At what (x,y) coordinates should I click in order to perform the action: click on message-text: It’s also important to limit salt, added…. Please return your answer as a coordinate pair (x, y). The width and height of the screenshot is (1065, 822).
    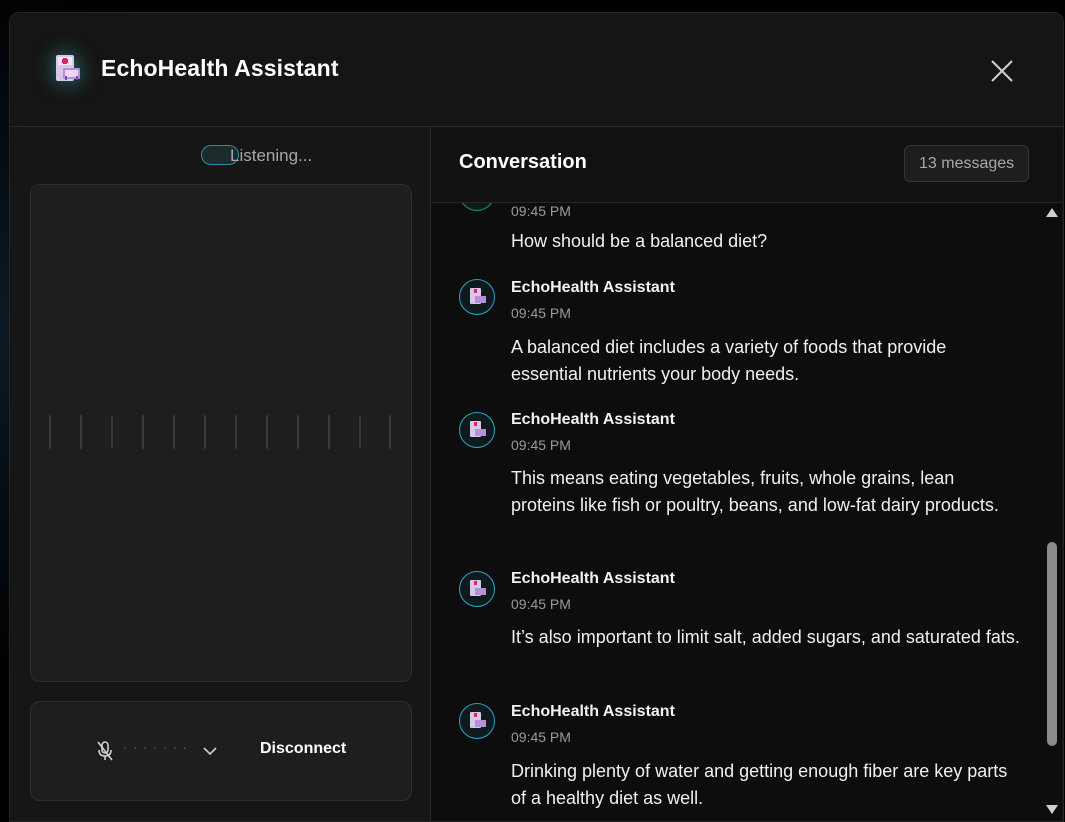
    Looking at the image, I should click on (765, 637).